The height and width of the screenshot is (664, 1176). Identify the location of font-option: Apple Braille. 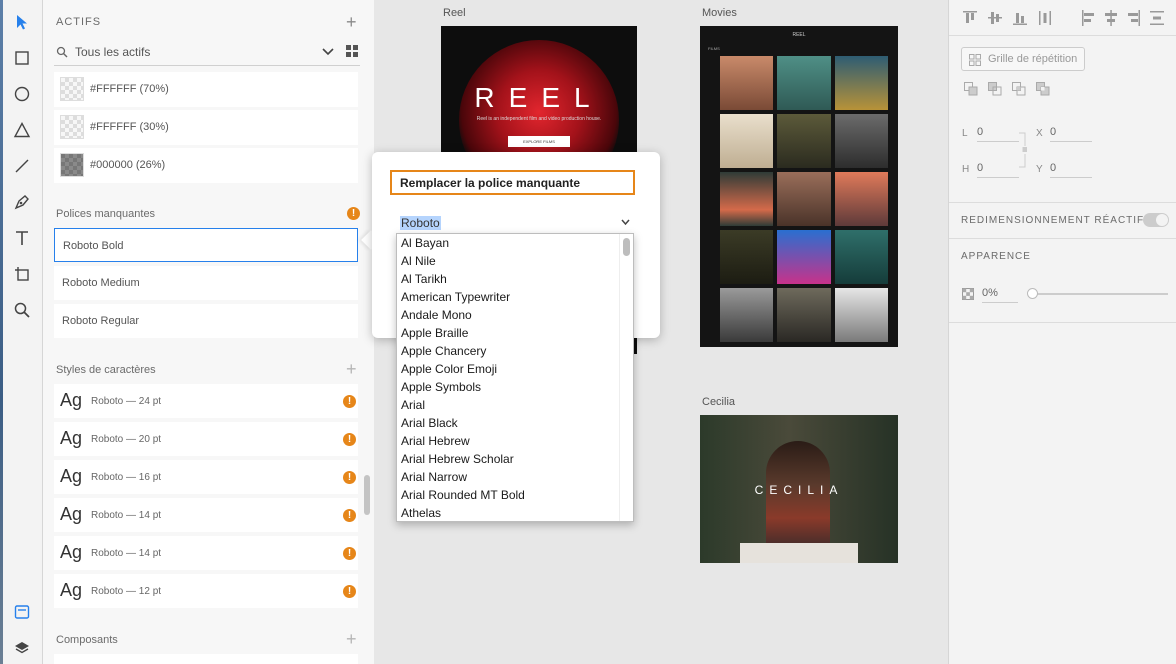
(515, 333).